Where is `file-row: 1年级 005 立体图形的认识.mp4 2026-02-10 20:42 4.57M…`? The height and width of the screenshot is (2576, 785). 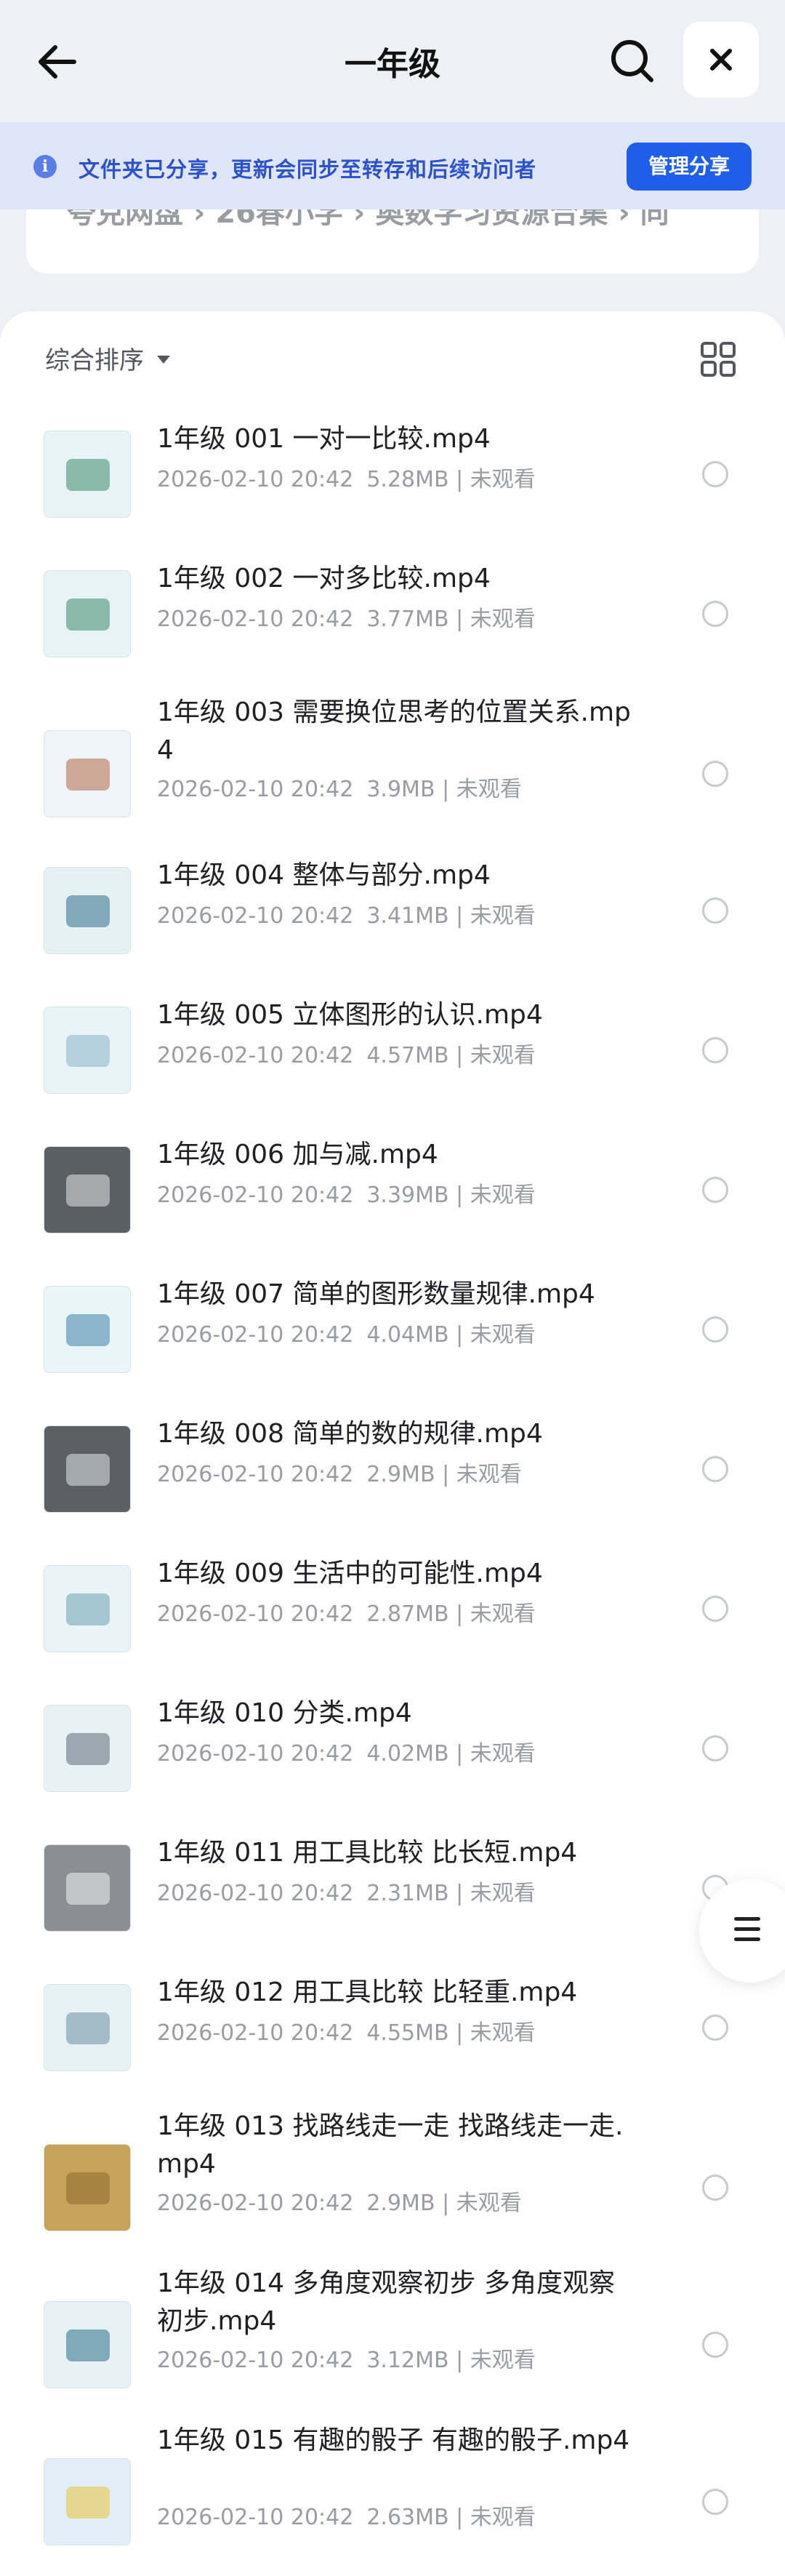
file-row: 1年级 005 立体图形的认识.mp4 2026-02-10 20:42 4.57M… is located at coordinates (392, 1060).